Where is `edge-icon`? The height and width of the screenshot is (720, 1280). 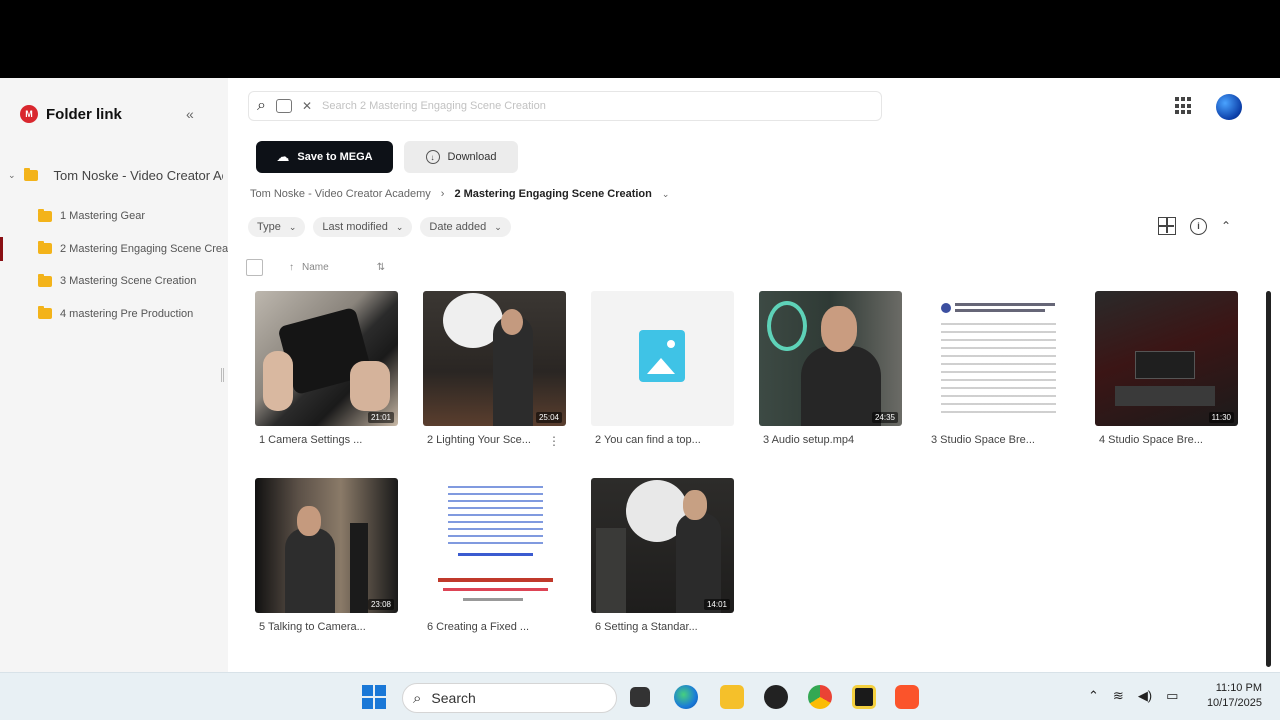 edge-icon is located at coordinates (686, 697).